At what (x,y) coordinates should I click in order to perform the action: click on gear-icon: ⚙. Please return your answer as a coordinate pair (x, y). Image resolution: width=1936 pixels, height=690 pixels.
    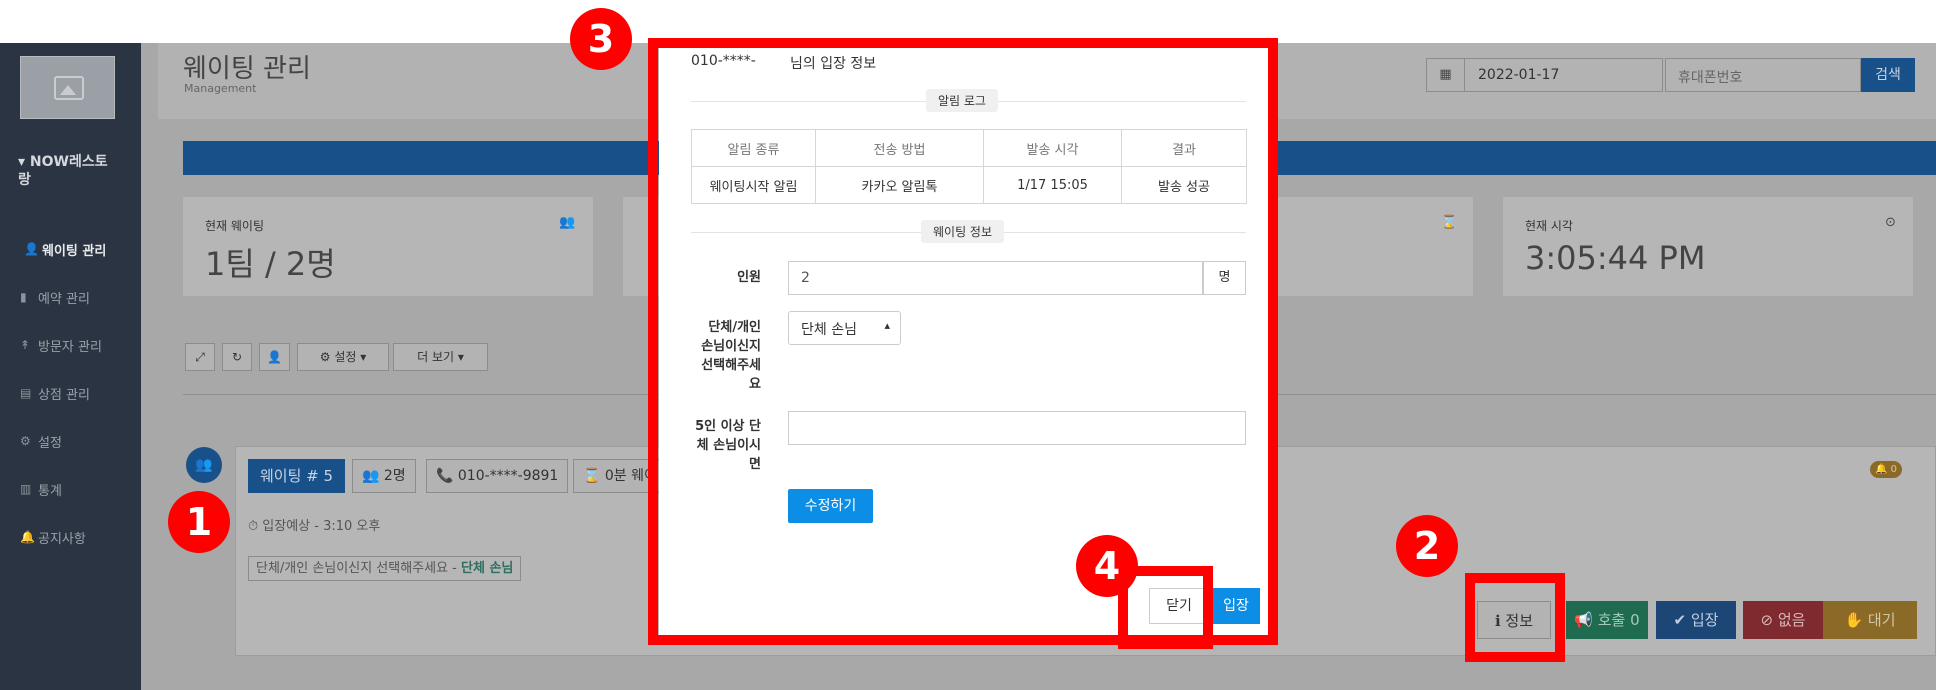
    Looking at the image, I should click on (25, 441).